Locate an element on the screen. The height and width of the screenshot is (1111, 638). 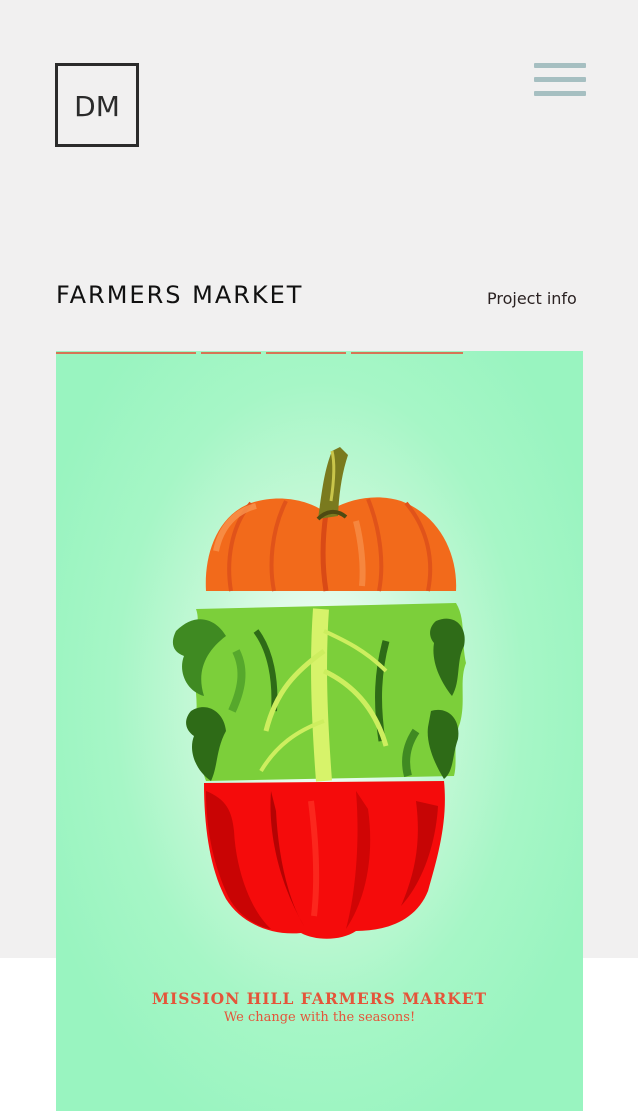
hamburger-menu-icon is located at coordinates (560, 80).